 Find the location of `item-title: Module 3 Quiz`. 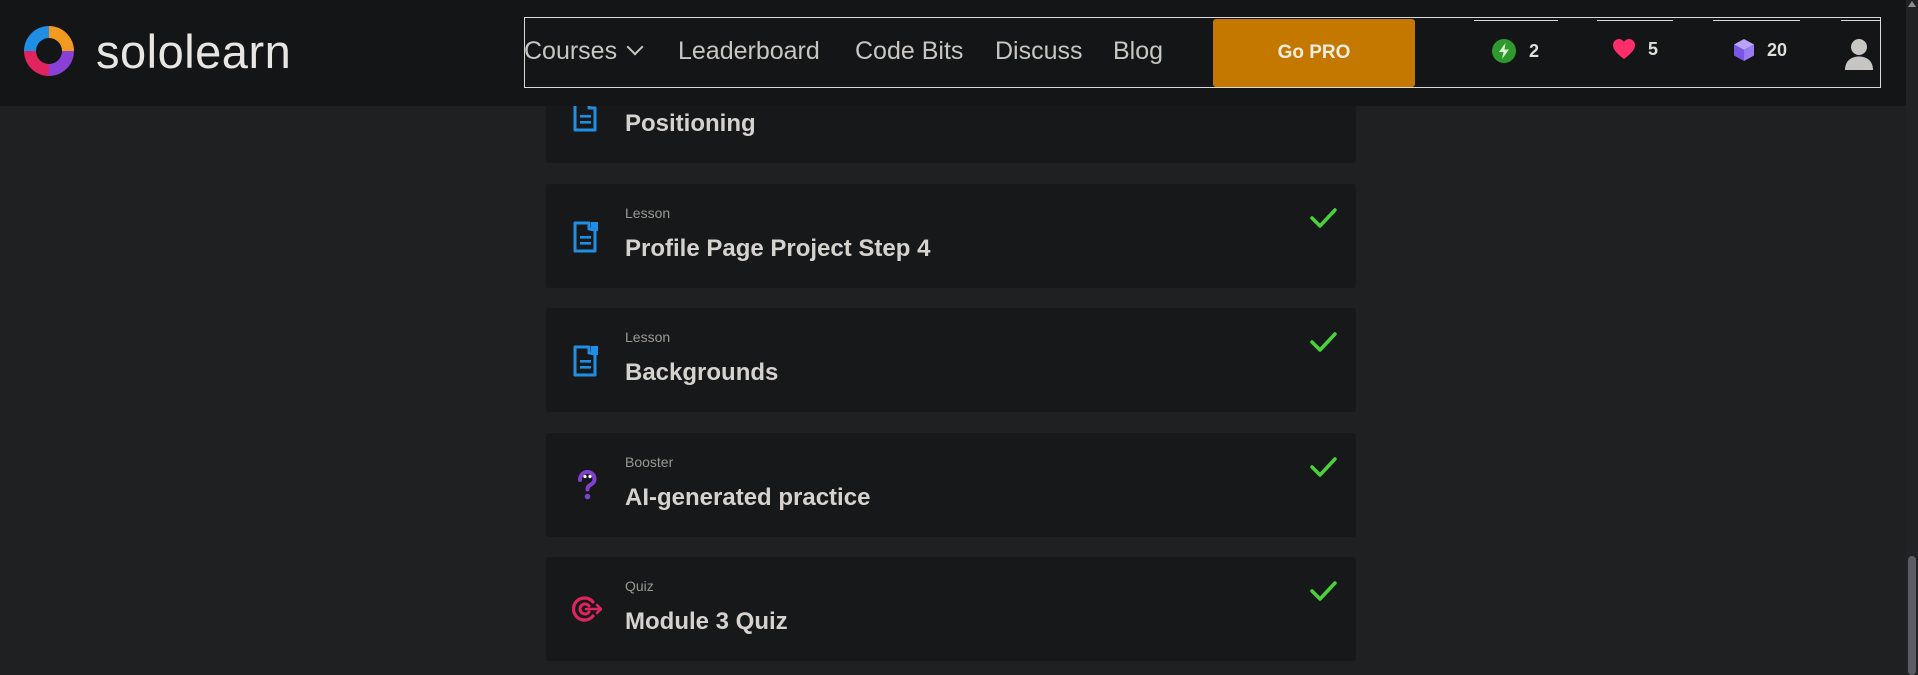

item-title: Module 3 Quiz is located at coordinates (706, 621).